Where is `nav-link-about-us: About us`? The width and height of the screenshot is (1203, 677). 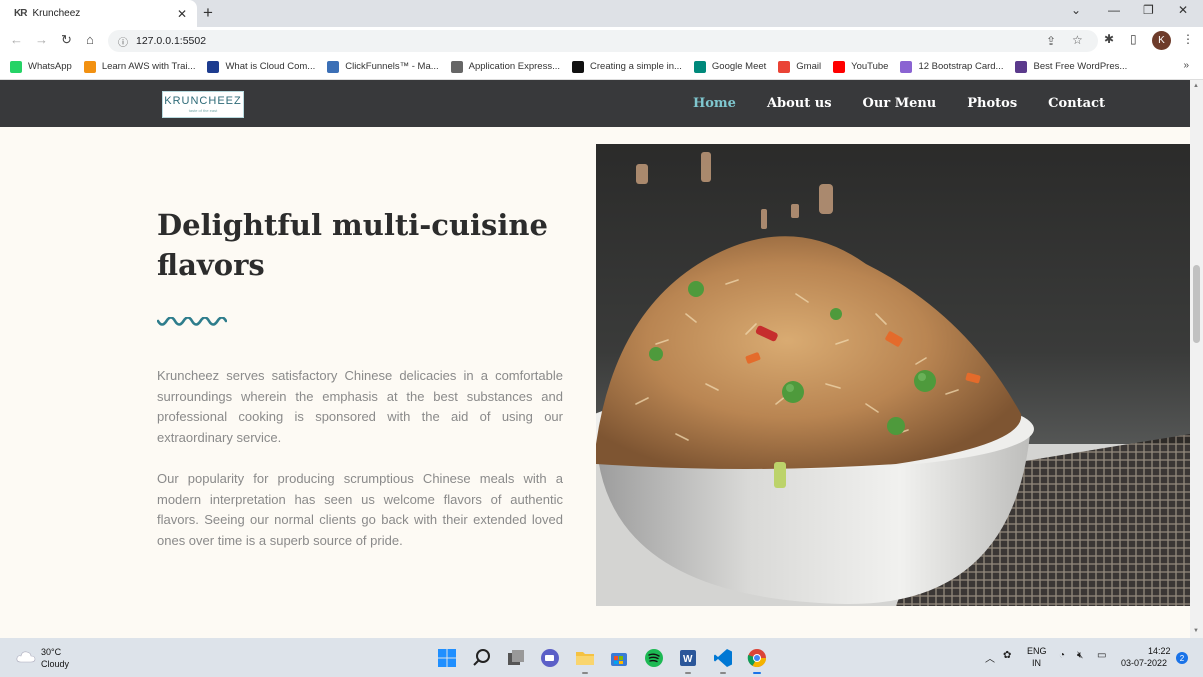 nav-link-about-us: About us is located at coordinates (799, 103).